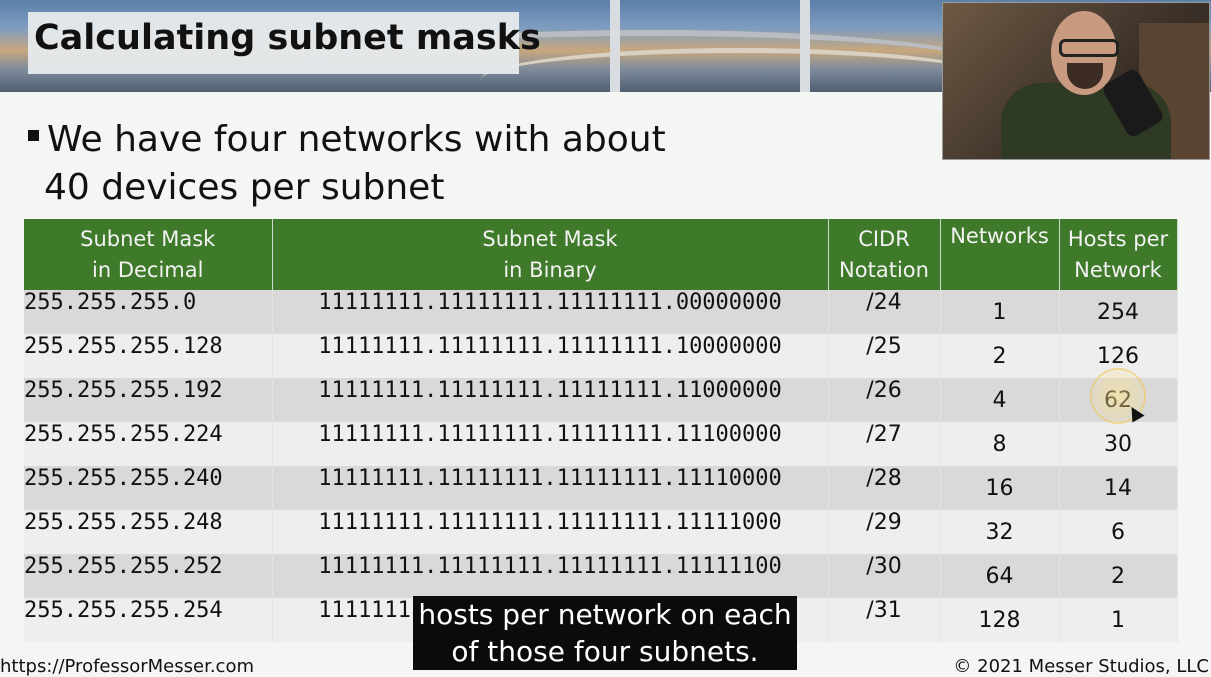  I want to click on cell-decimal: 255.255.255.224, so click(148, 444).